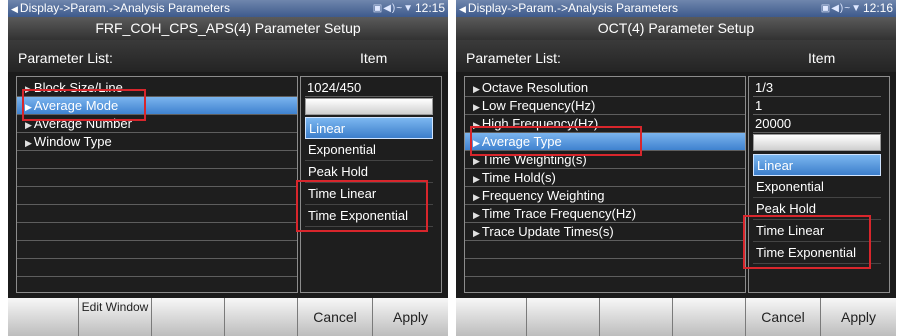  I want to click on average-mode-dropdown, so click(369, 106).